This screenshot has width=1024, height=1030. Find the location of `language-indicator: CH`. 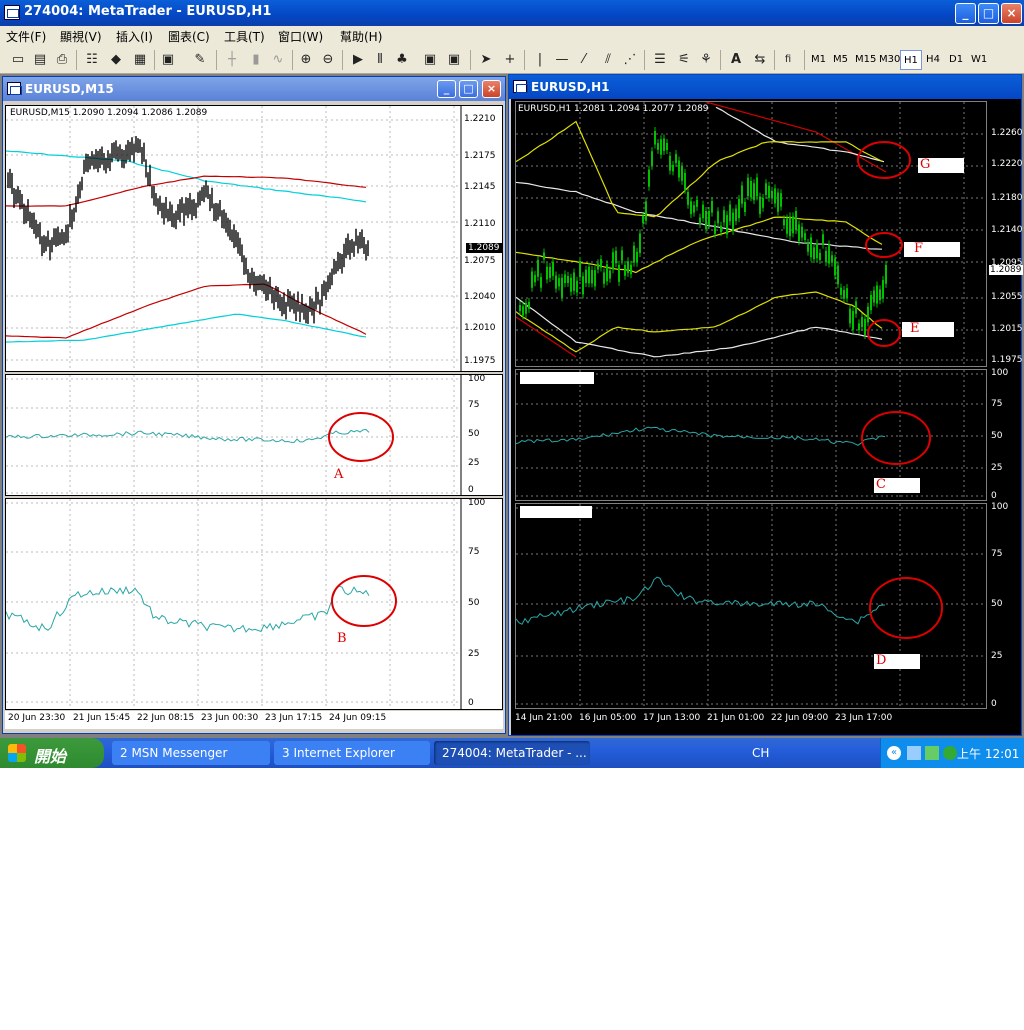

language-indicator: CH is located at coordinates (760, 753).